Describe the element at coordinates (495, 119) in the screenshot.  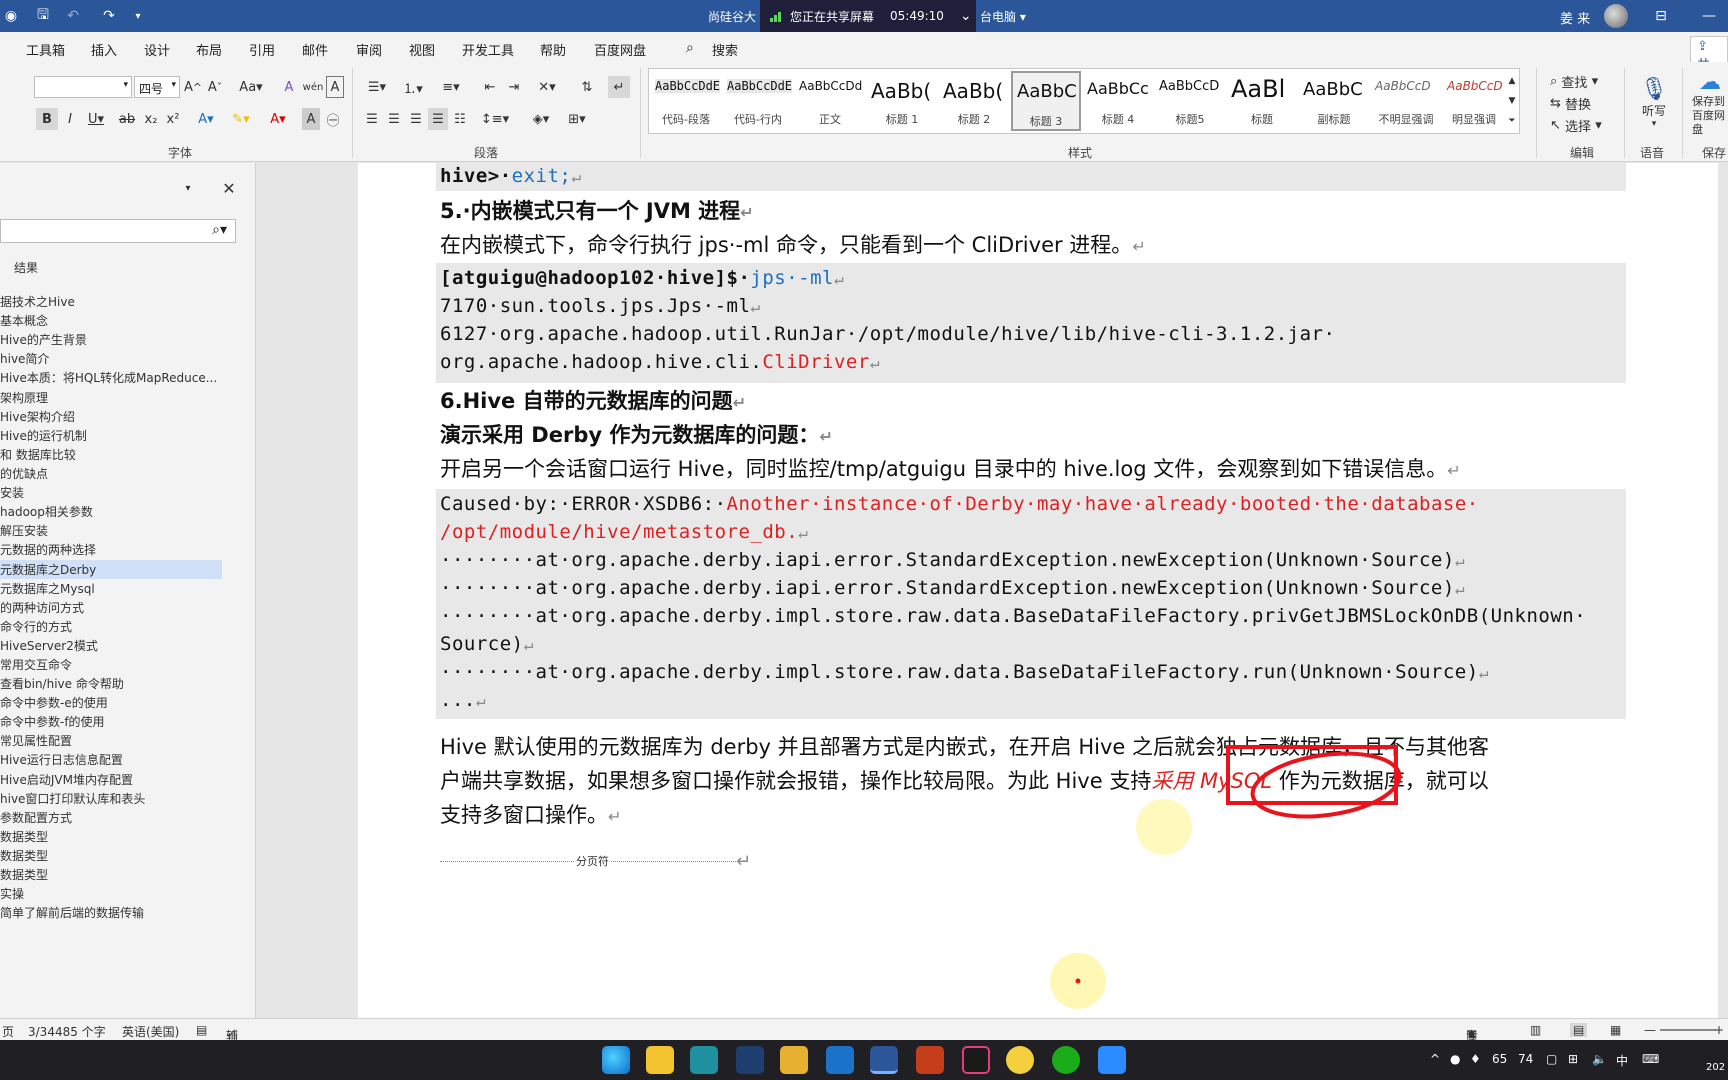
I see `line-spacing-icon: ↕≡▾` at that location.